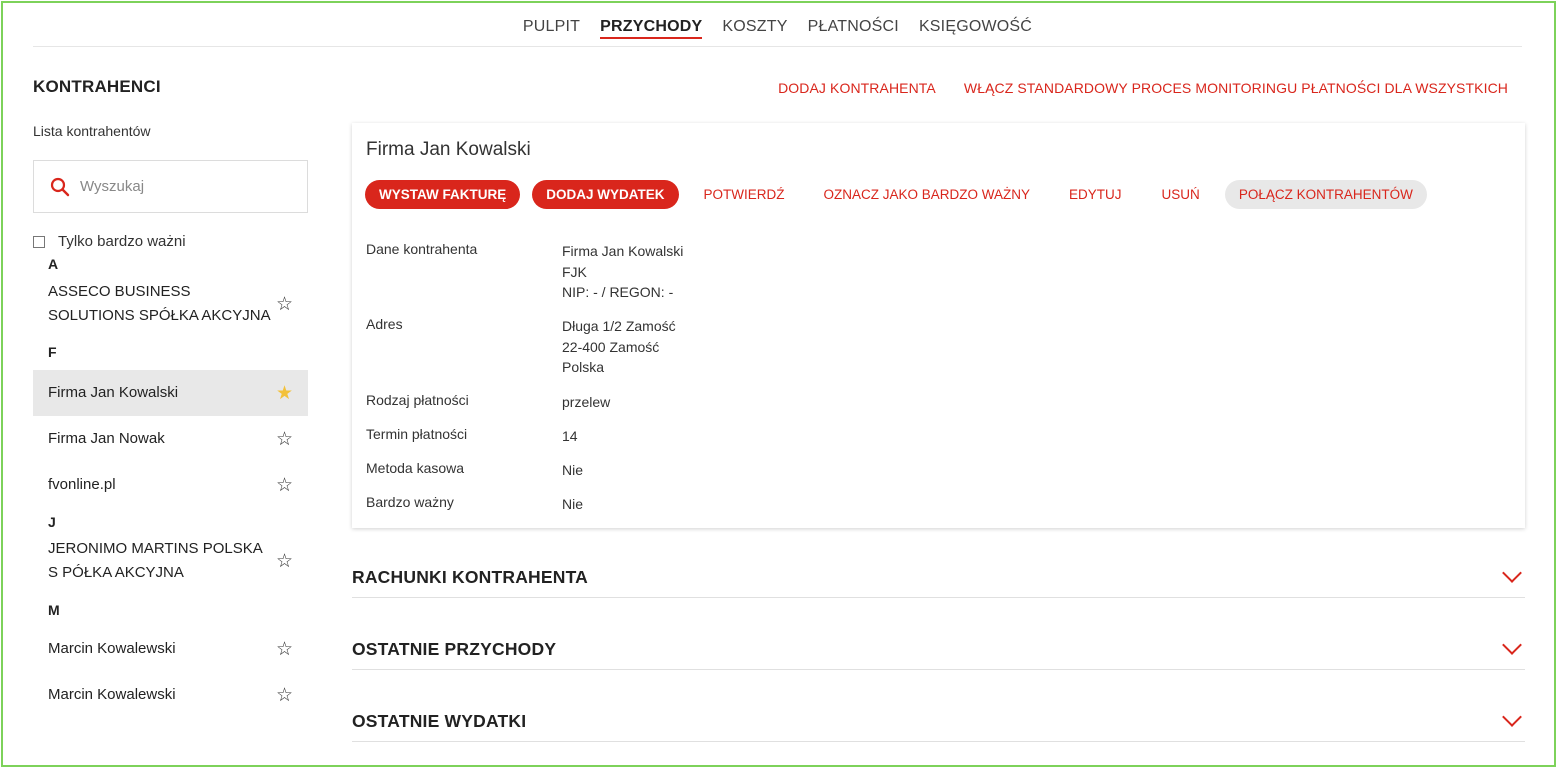  What do you see at coordinates (52, 352) in the screenshot?
I see `group-letter: F` at bounding box center [52, 352].